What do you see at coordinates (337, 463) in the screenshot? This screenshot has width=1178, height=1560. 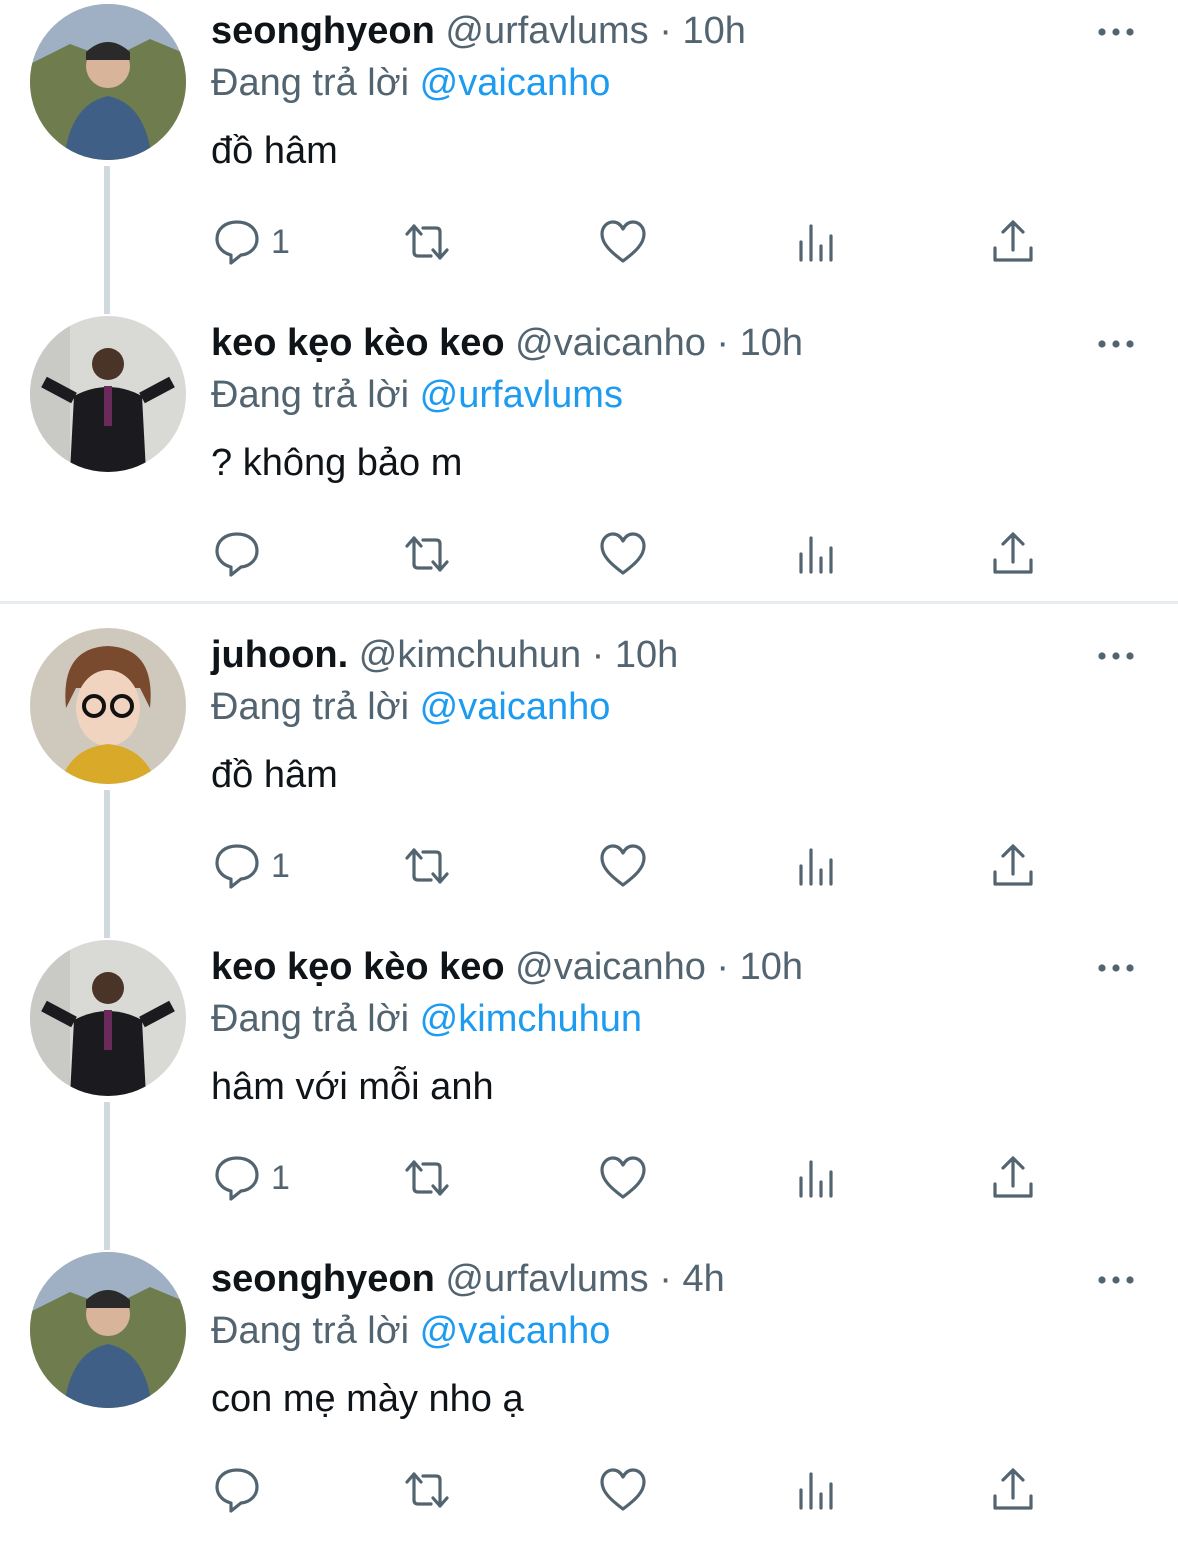 I see `tweet-text: ? không bảo m` at bounding box center [337, 463].